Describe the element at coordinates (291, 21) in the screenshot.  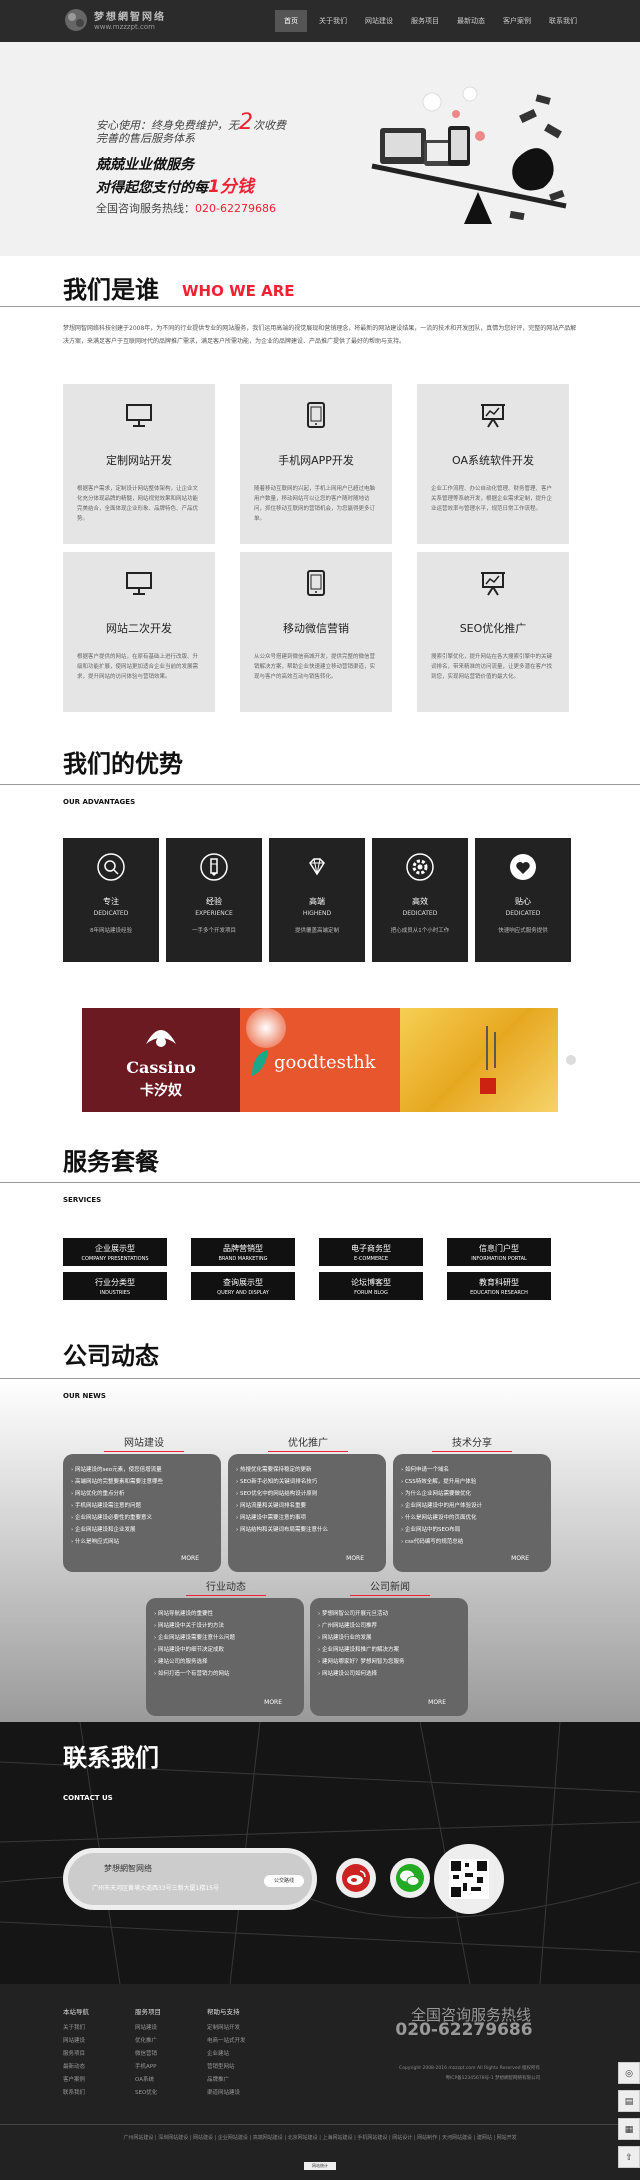
I see `nav-home: 首页` at that location.